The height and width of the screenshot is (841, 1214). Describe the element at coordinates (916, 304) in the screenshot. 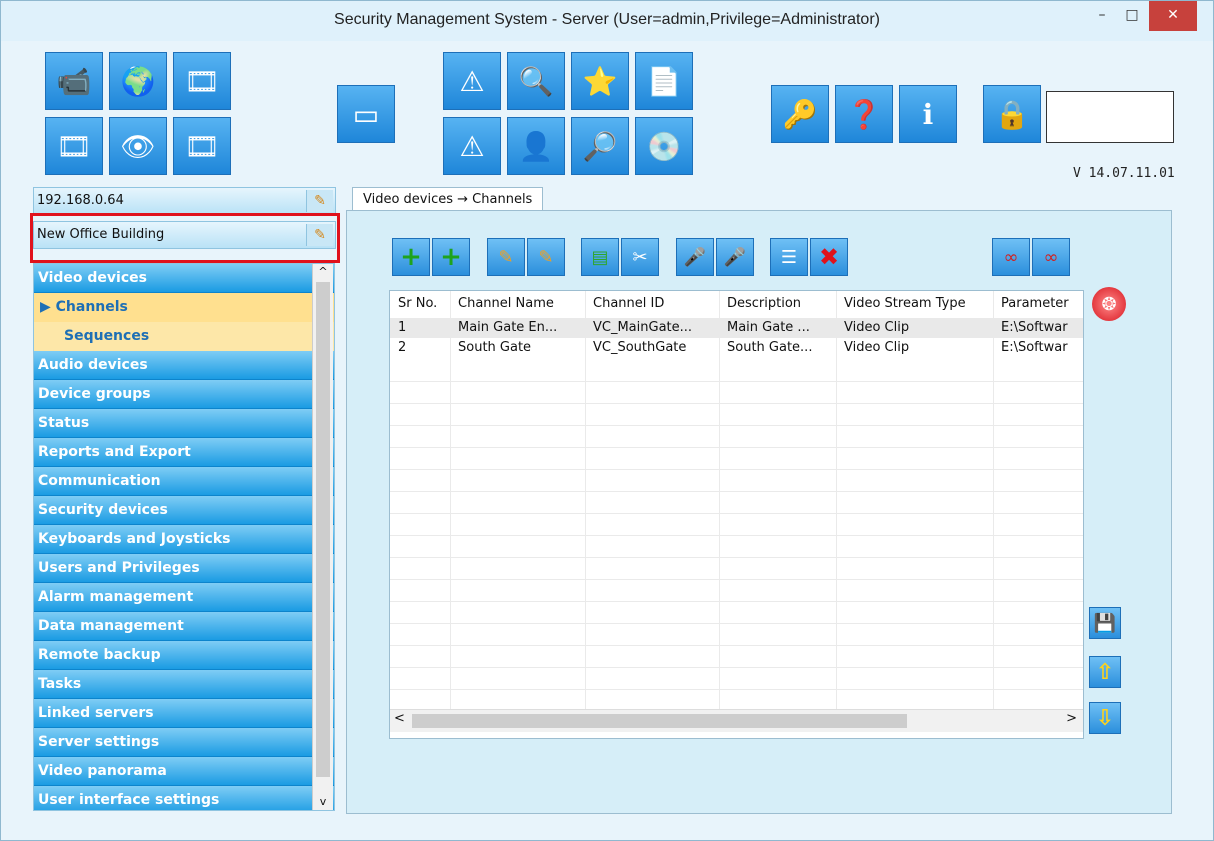

I see `column-header-video-stream-type: Video Stream Type` at that location.